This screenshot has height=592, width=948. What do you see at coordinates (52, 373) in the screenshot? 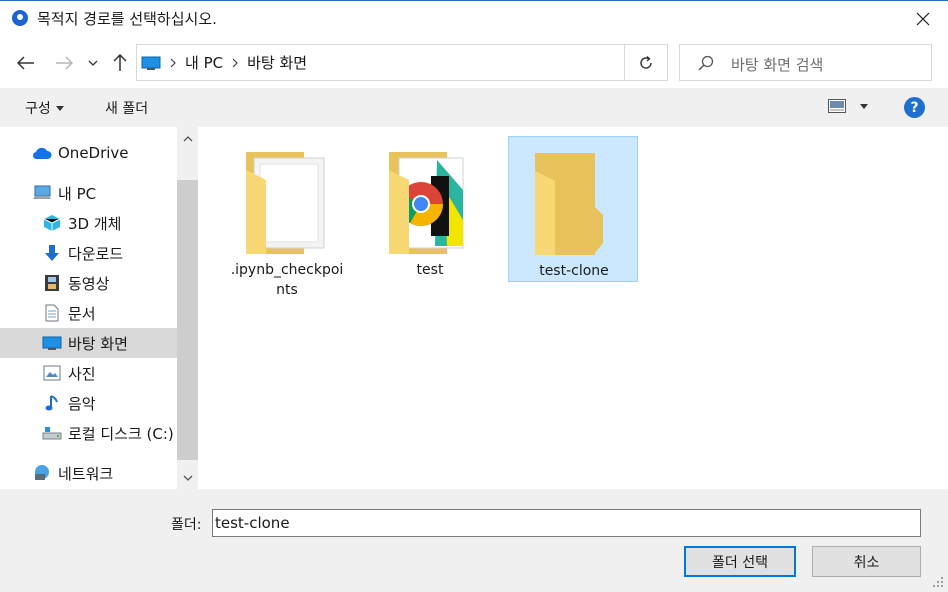
I see `picture-icon` at bounding box center [52, 373].